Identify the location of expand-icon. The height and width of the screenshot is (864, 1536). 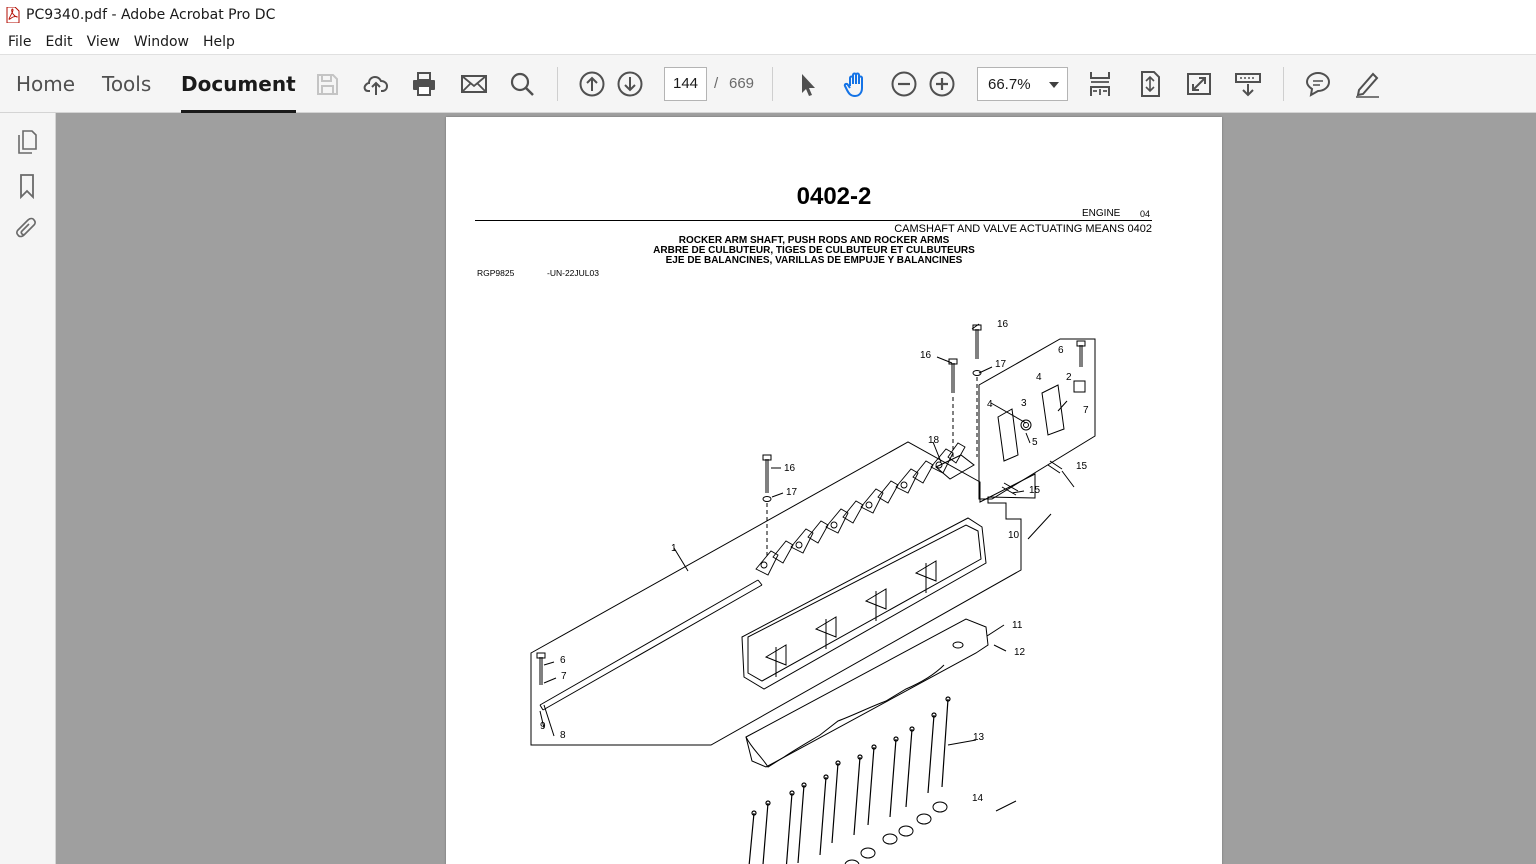
(1199, 84).